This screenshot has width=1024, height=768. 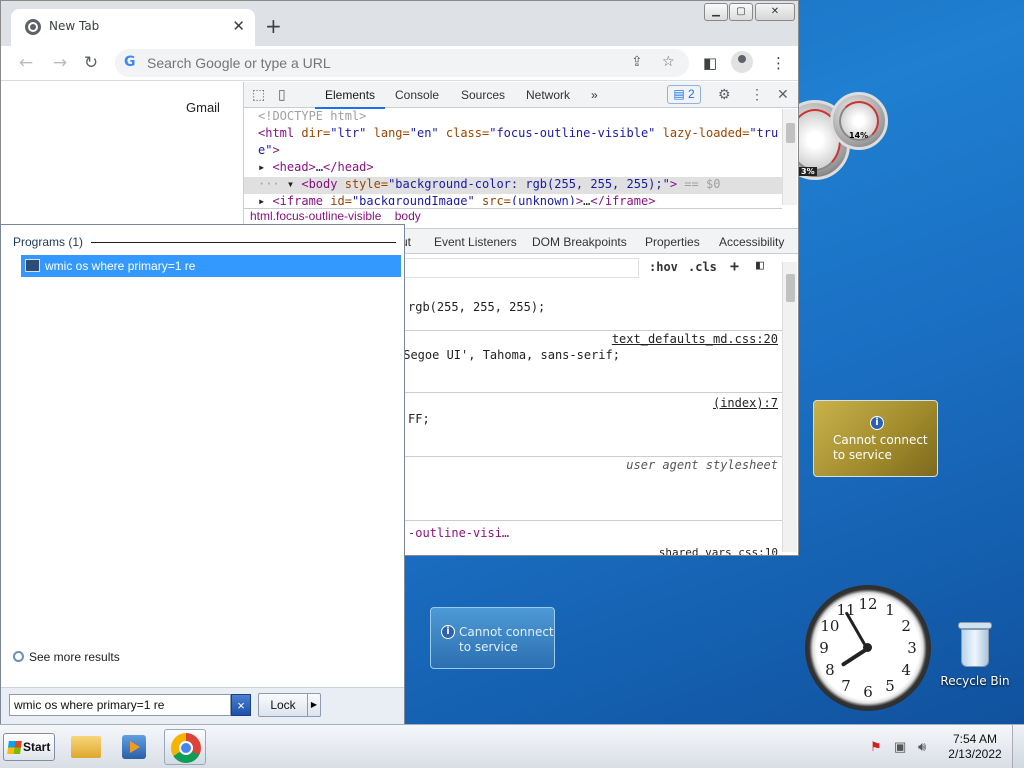 What do you see at coordinates (48, 242) in the screenshot?
I see `programs-header: Programs (1)` at bounding box center [48, 242].